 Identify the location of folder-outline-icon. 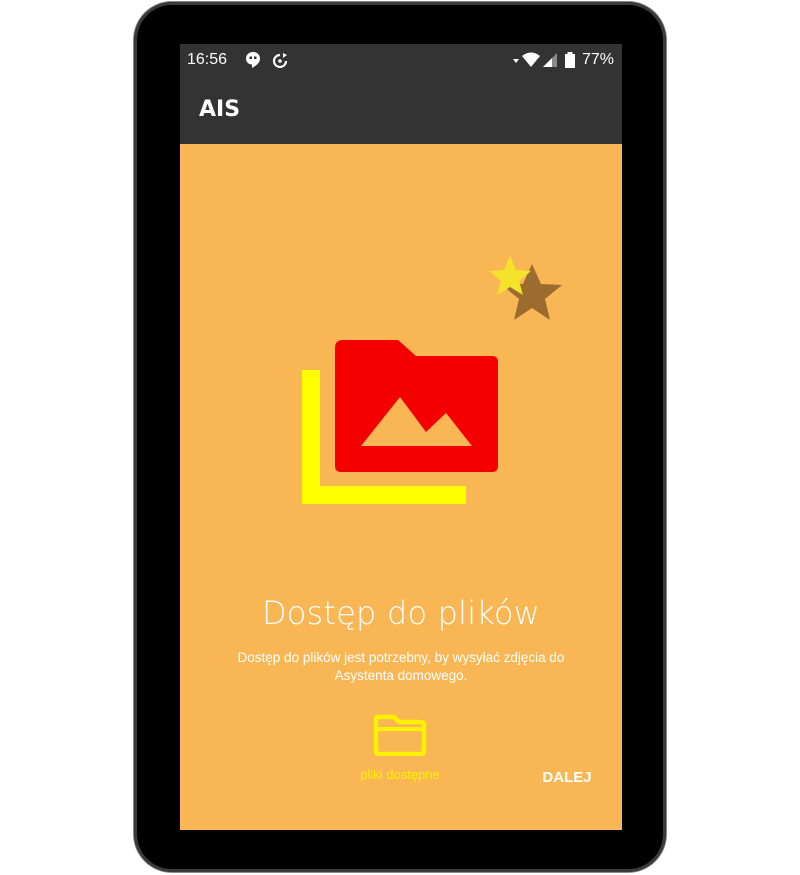
(400, 735).